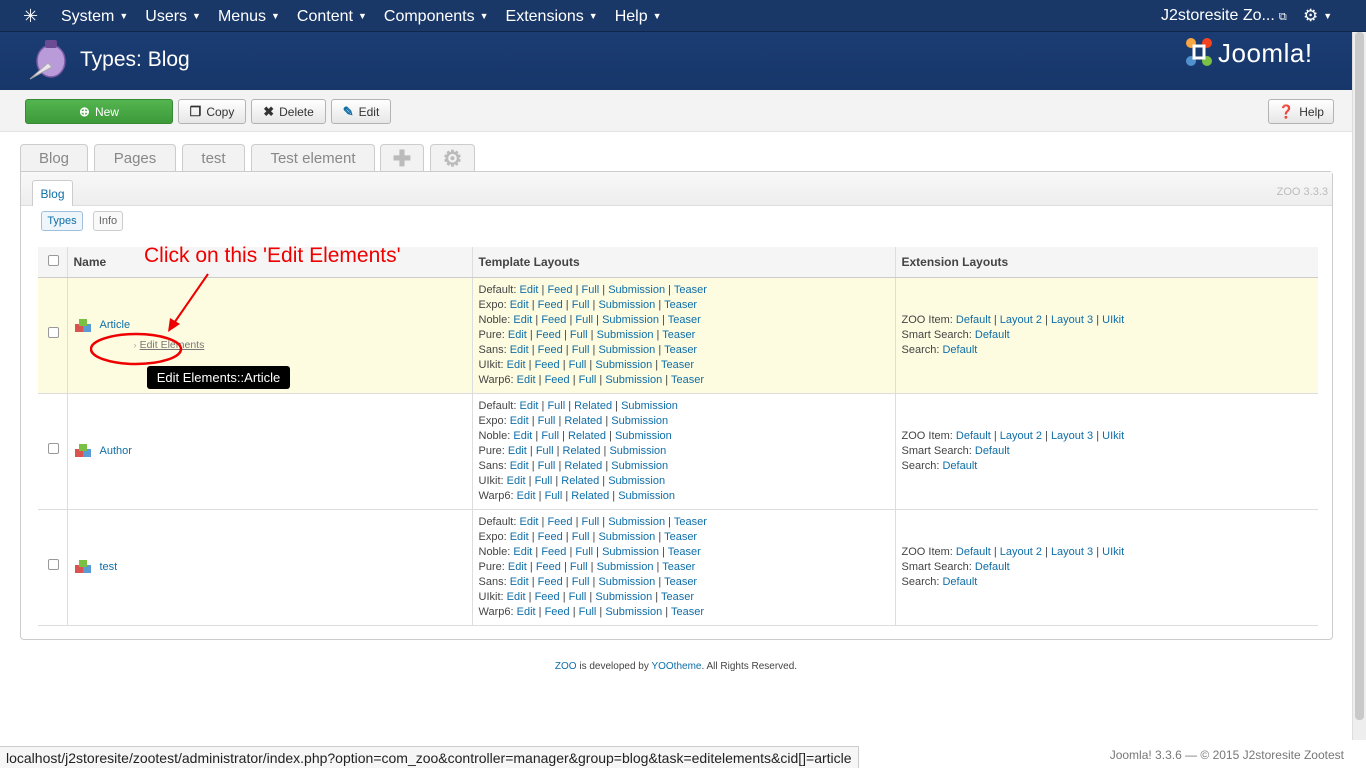 This screenshot has width=1366, height=769. I want to click on menu-content: Content ▼, so click(332, 16).